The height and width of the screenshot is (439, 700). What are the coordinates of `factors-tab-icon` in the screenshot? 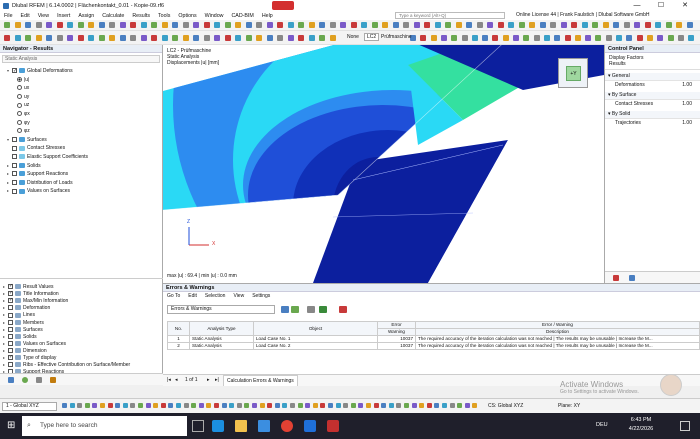 It's located at (632, 278).